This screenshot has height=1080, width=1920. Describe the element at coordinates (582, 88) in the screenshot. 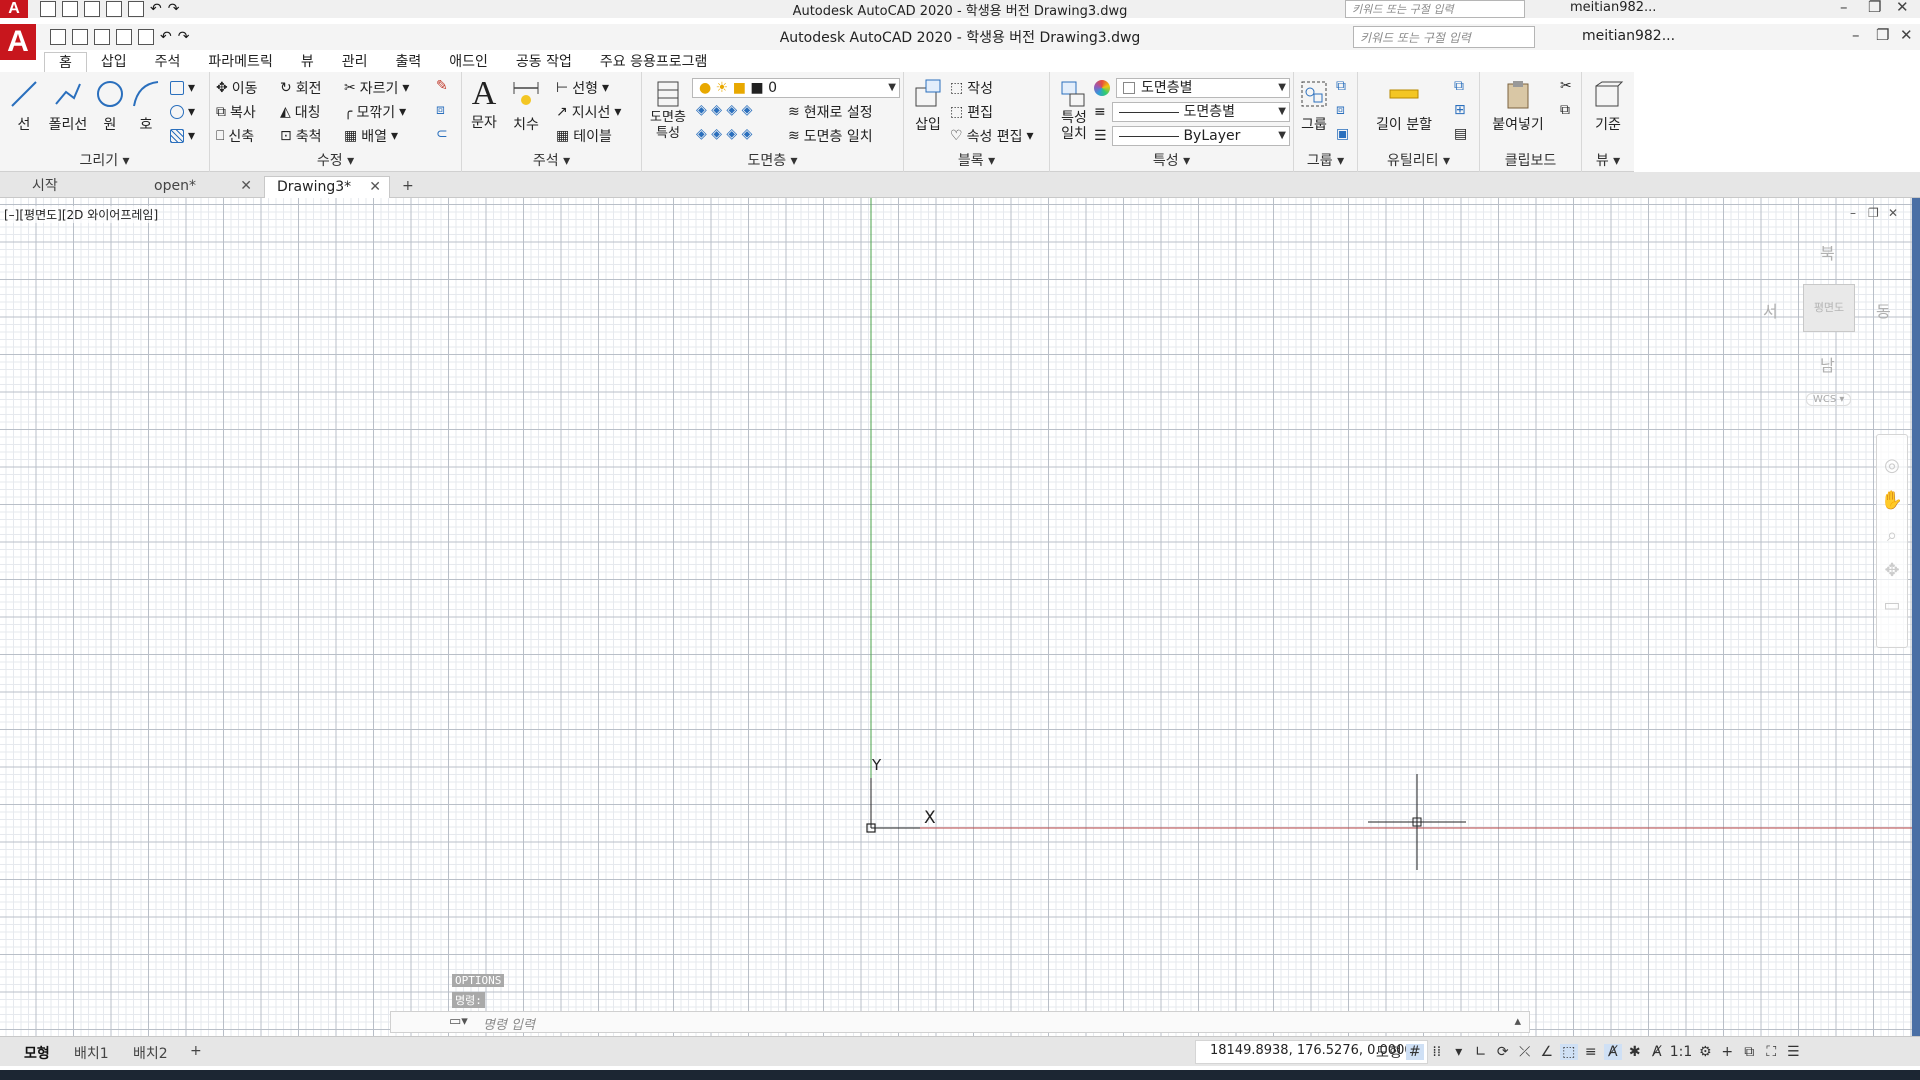

I see `linear-button: ⊢ 선형 ▾` at that location.